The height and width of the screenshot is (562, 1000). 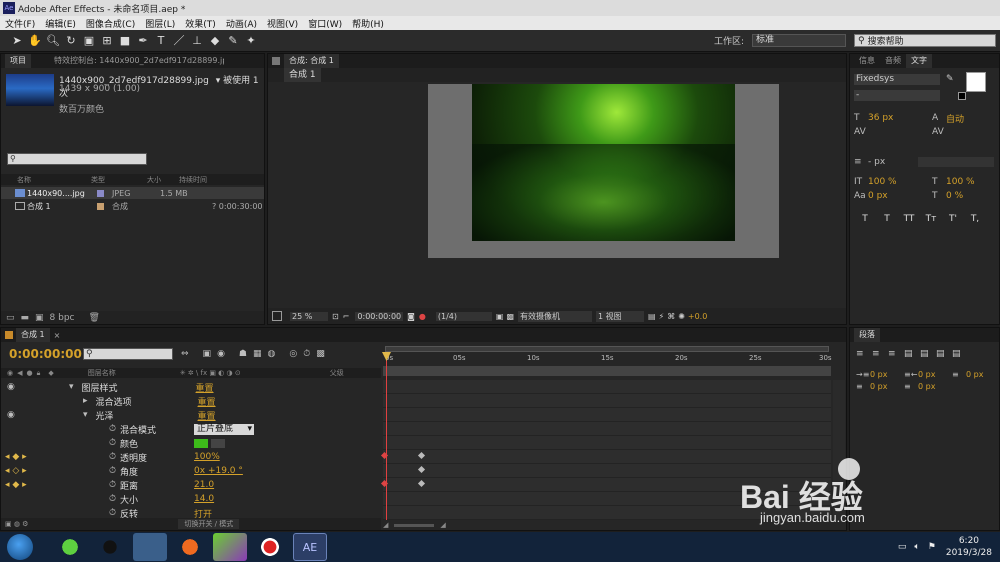 What do you see at coordinates (912, 354) in the screenshot?
I see `justify-left-icon: ▤` at bounding box center [912, 354].